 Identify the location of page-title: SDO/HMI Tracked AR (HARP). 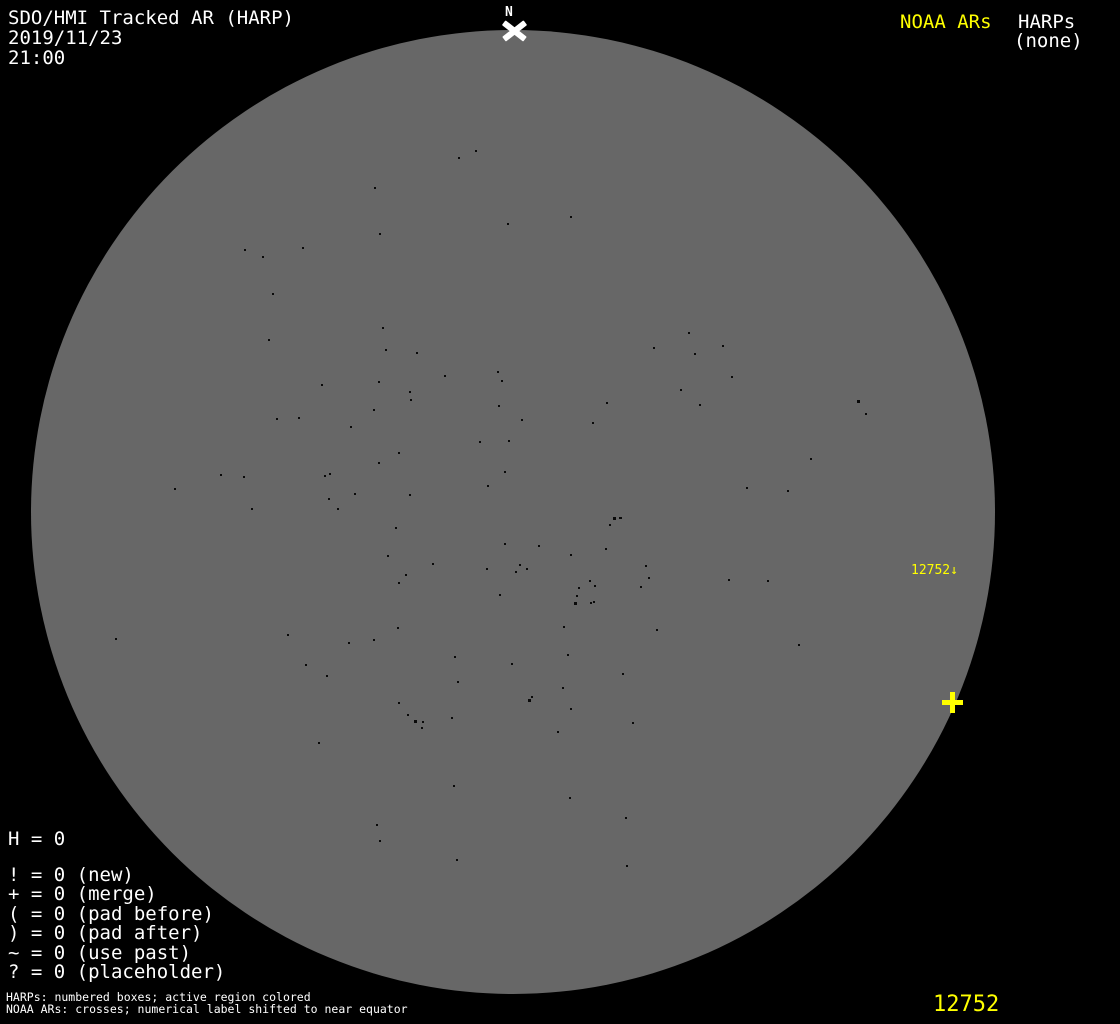
(151, 18).